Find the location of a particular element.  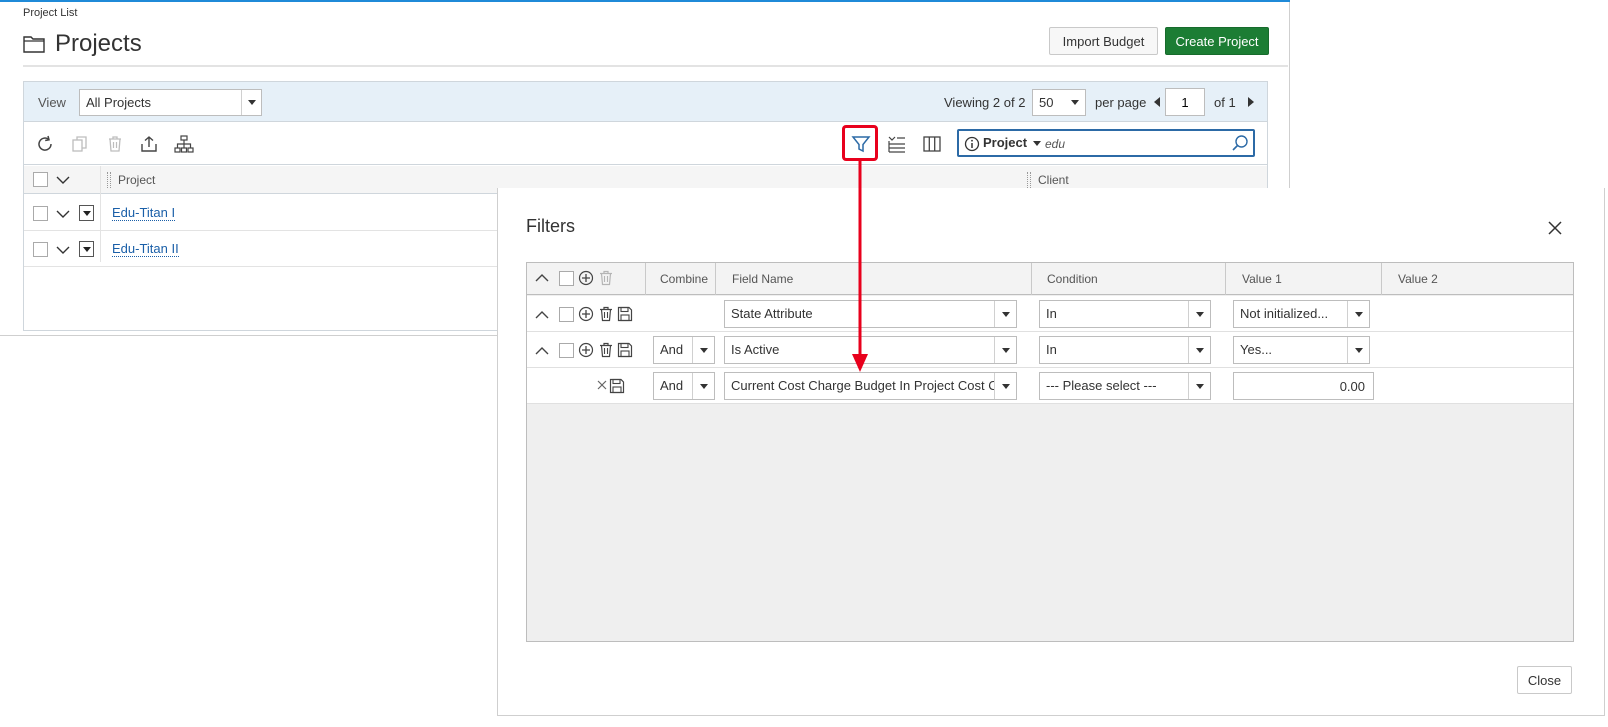

import-budget-button: Import Budget is located at coordinates (1103, 41).